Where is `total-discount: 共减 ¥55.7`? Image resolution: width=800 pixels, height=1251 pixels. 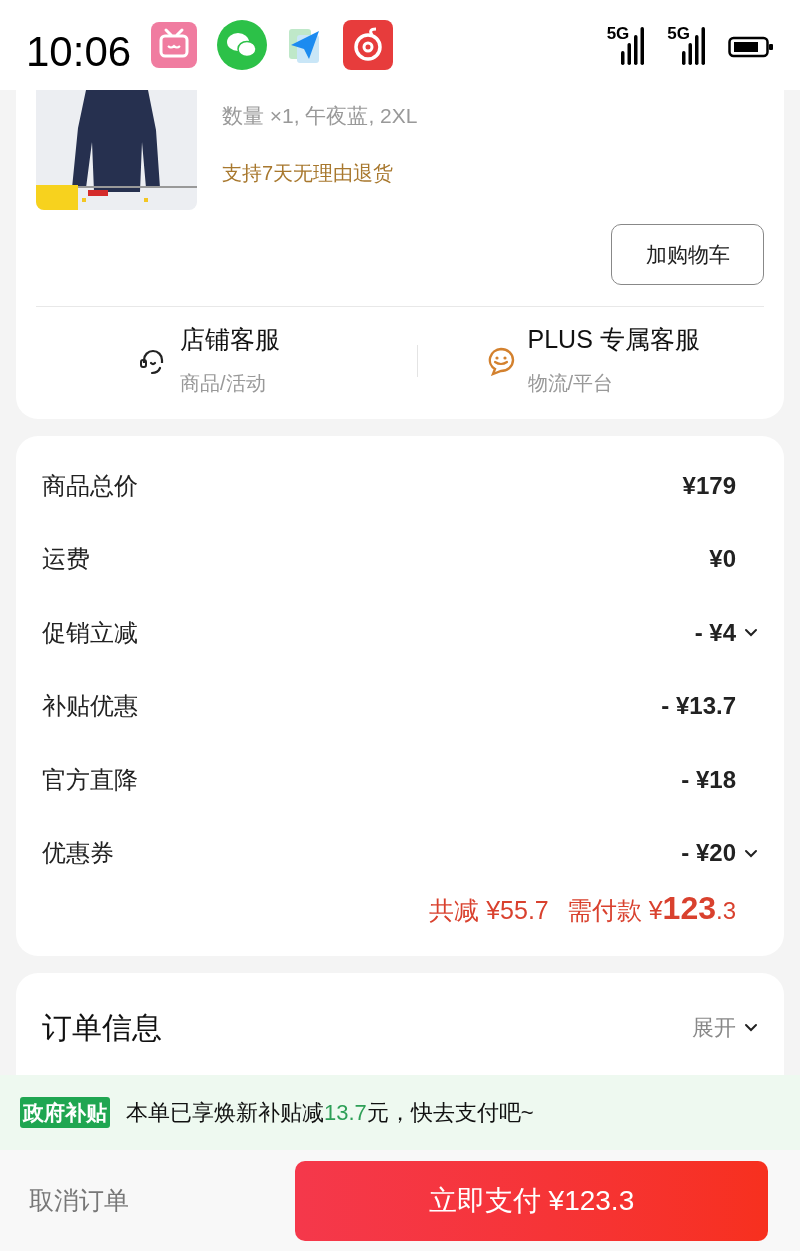
total-discount: 共减 ¥55.7 is located at coordinates (489, 910).